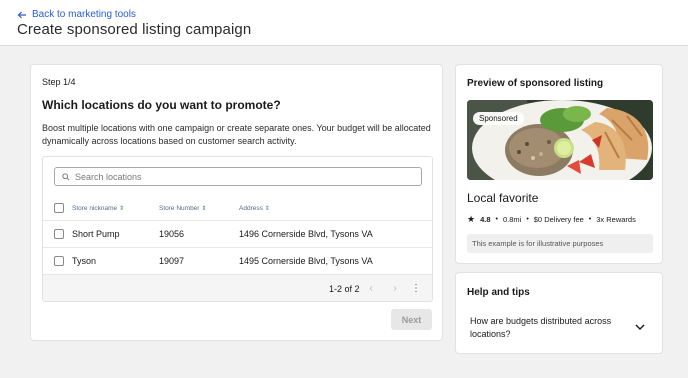 This screenshot has width=688, height=378. Describe the element at coordinates (98, 208) in the screenshot. I see `column-header-nickname: Store nickname ⇕` at that location.